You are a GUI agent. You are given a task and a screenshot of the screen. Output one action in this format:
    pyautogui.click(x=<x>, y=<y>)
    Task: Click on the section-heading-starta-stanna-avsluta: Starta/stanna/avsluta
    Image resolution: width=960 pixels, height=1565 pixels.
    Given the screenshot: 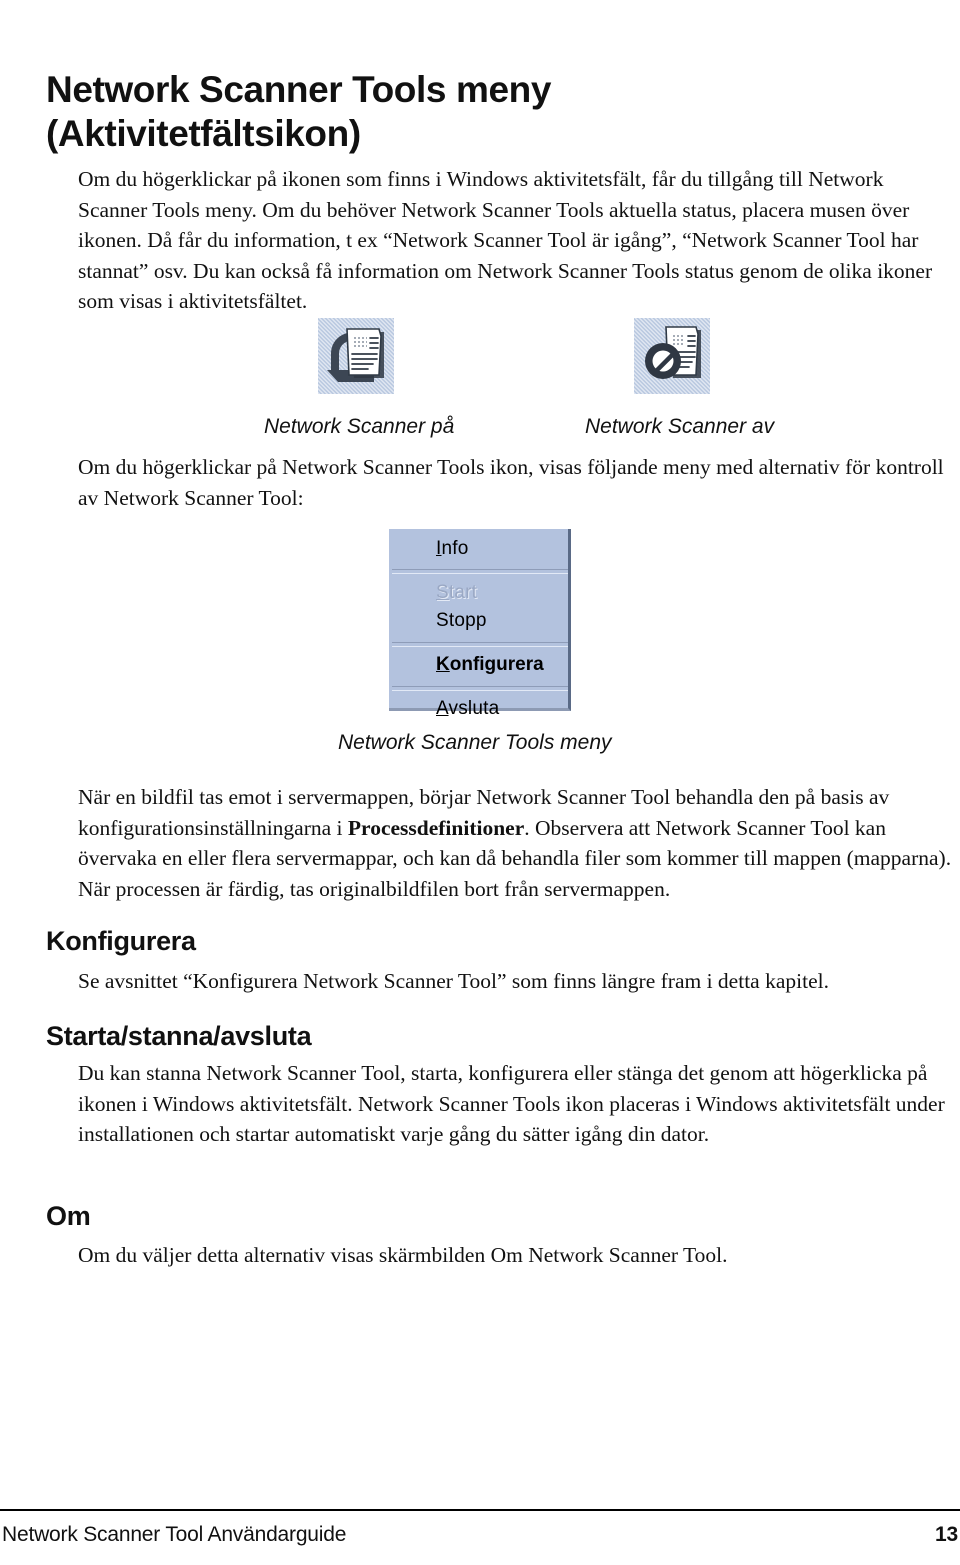 What is the action you would take?
    pyautogui.click(x=179, y=1036)
    